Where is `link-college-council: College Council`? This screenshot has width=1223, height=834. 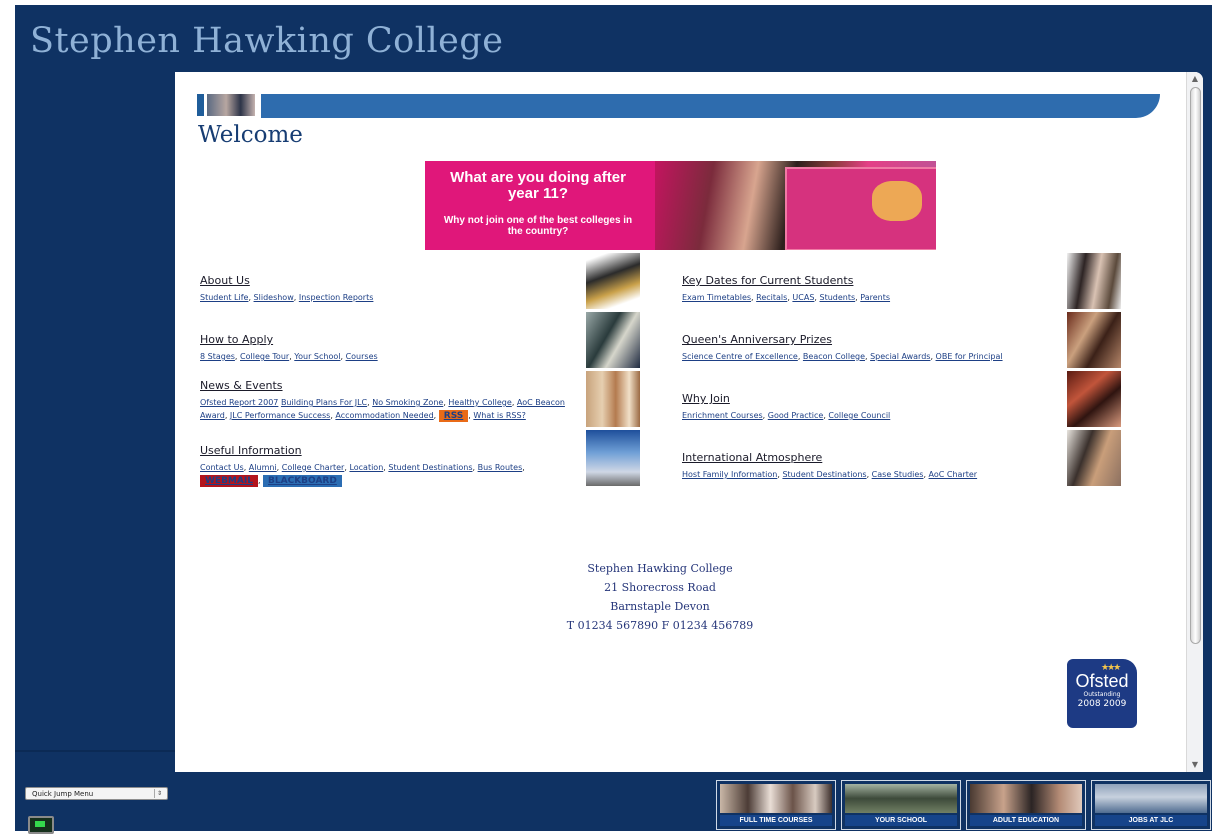 link-college-council: College Council is located at coordinates (859, 415).